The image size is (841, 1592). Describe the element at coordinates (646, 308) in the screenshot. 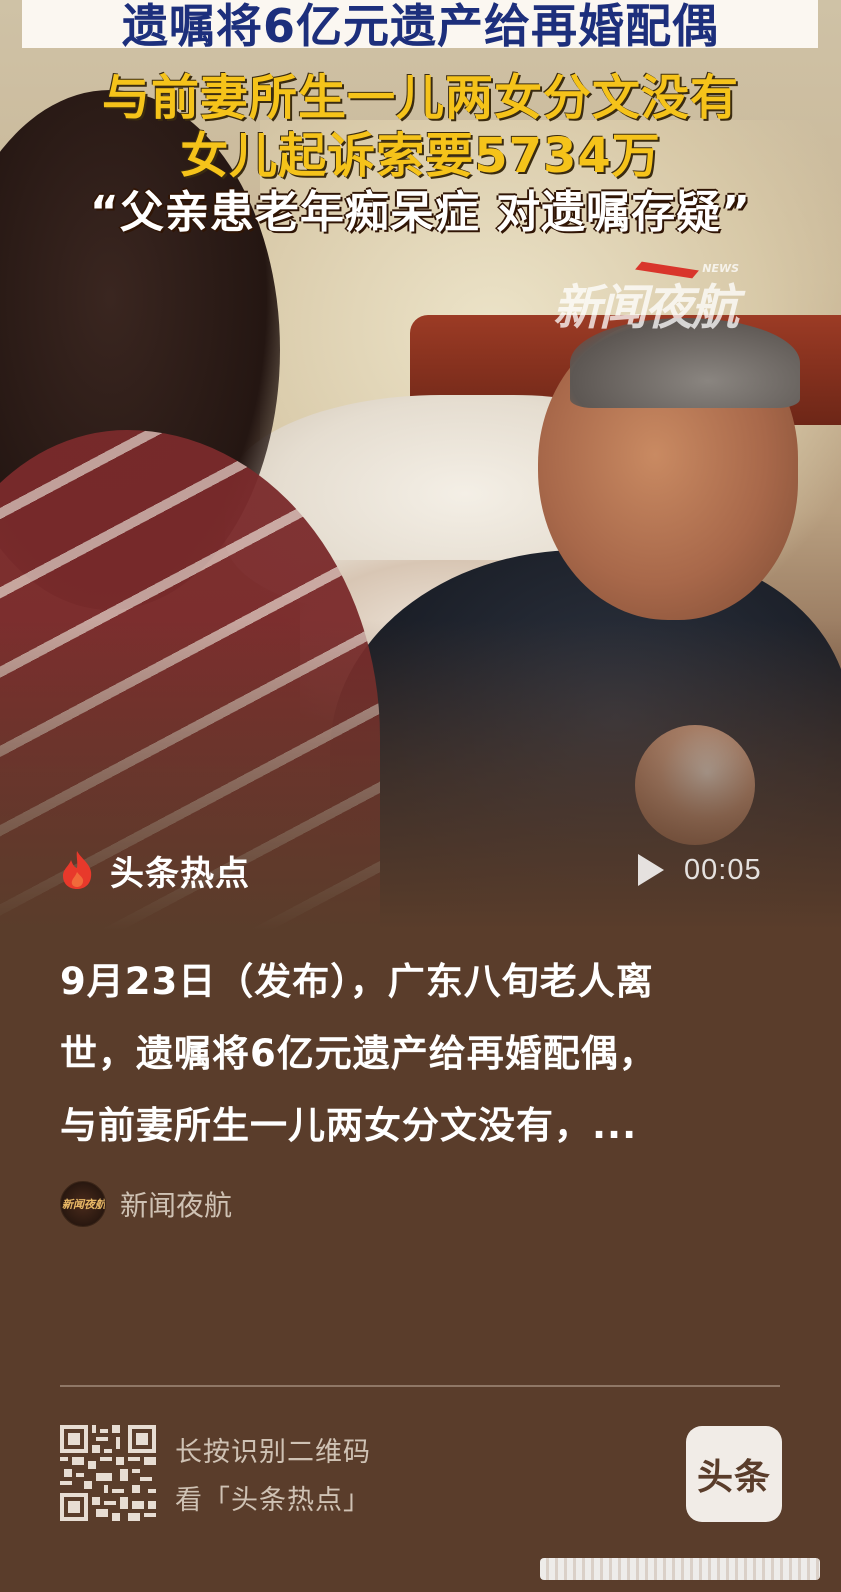

I see `watermark-text: 新闻夜航` at that location.